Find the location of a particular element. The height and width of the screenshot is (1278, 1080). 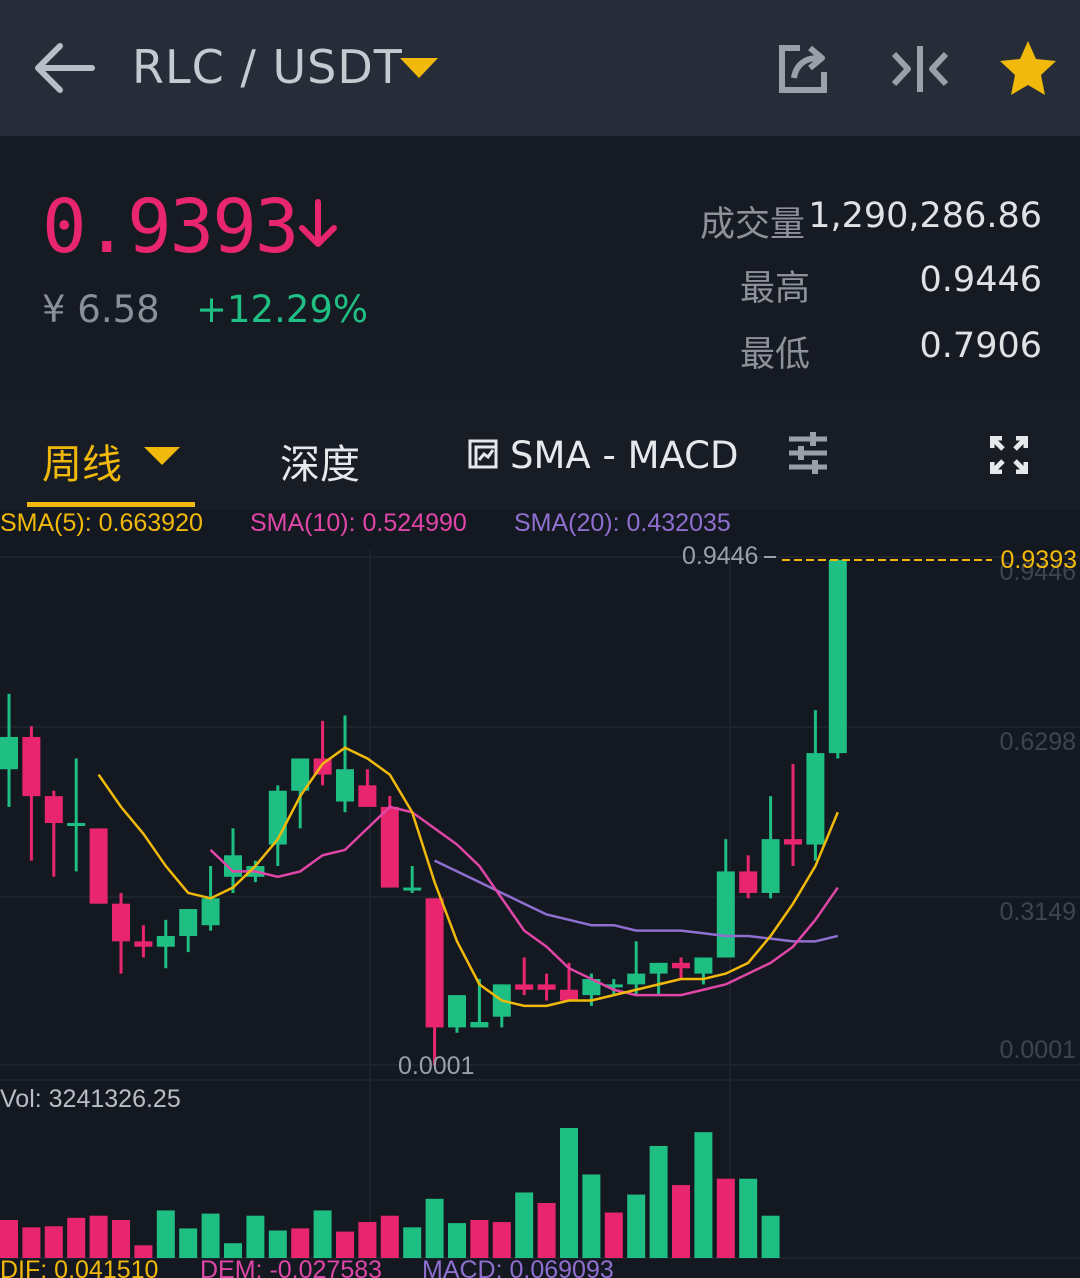

pair-title: RLC / USDT is located at coordinates (267, 67).